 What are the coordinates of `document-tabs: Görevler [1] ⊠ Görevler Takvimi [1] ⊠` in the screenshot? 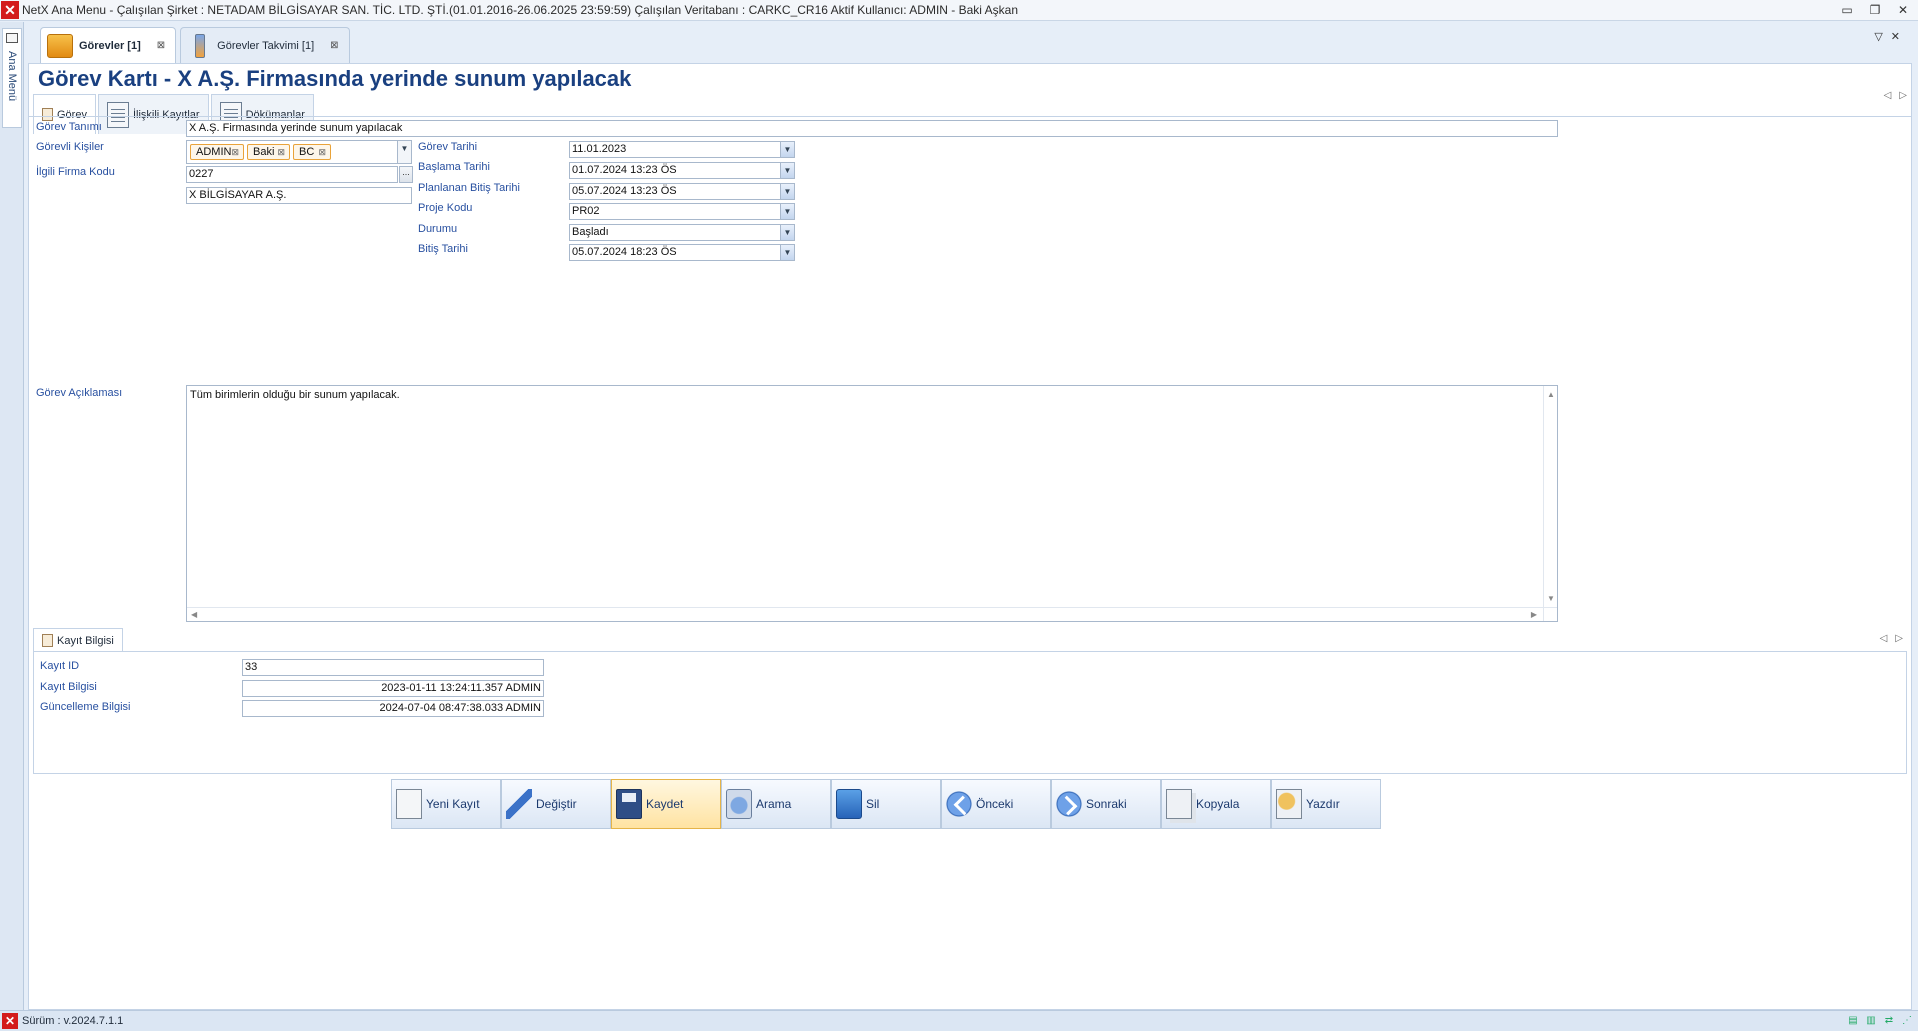 It's located at (197, 45).